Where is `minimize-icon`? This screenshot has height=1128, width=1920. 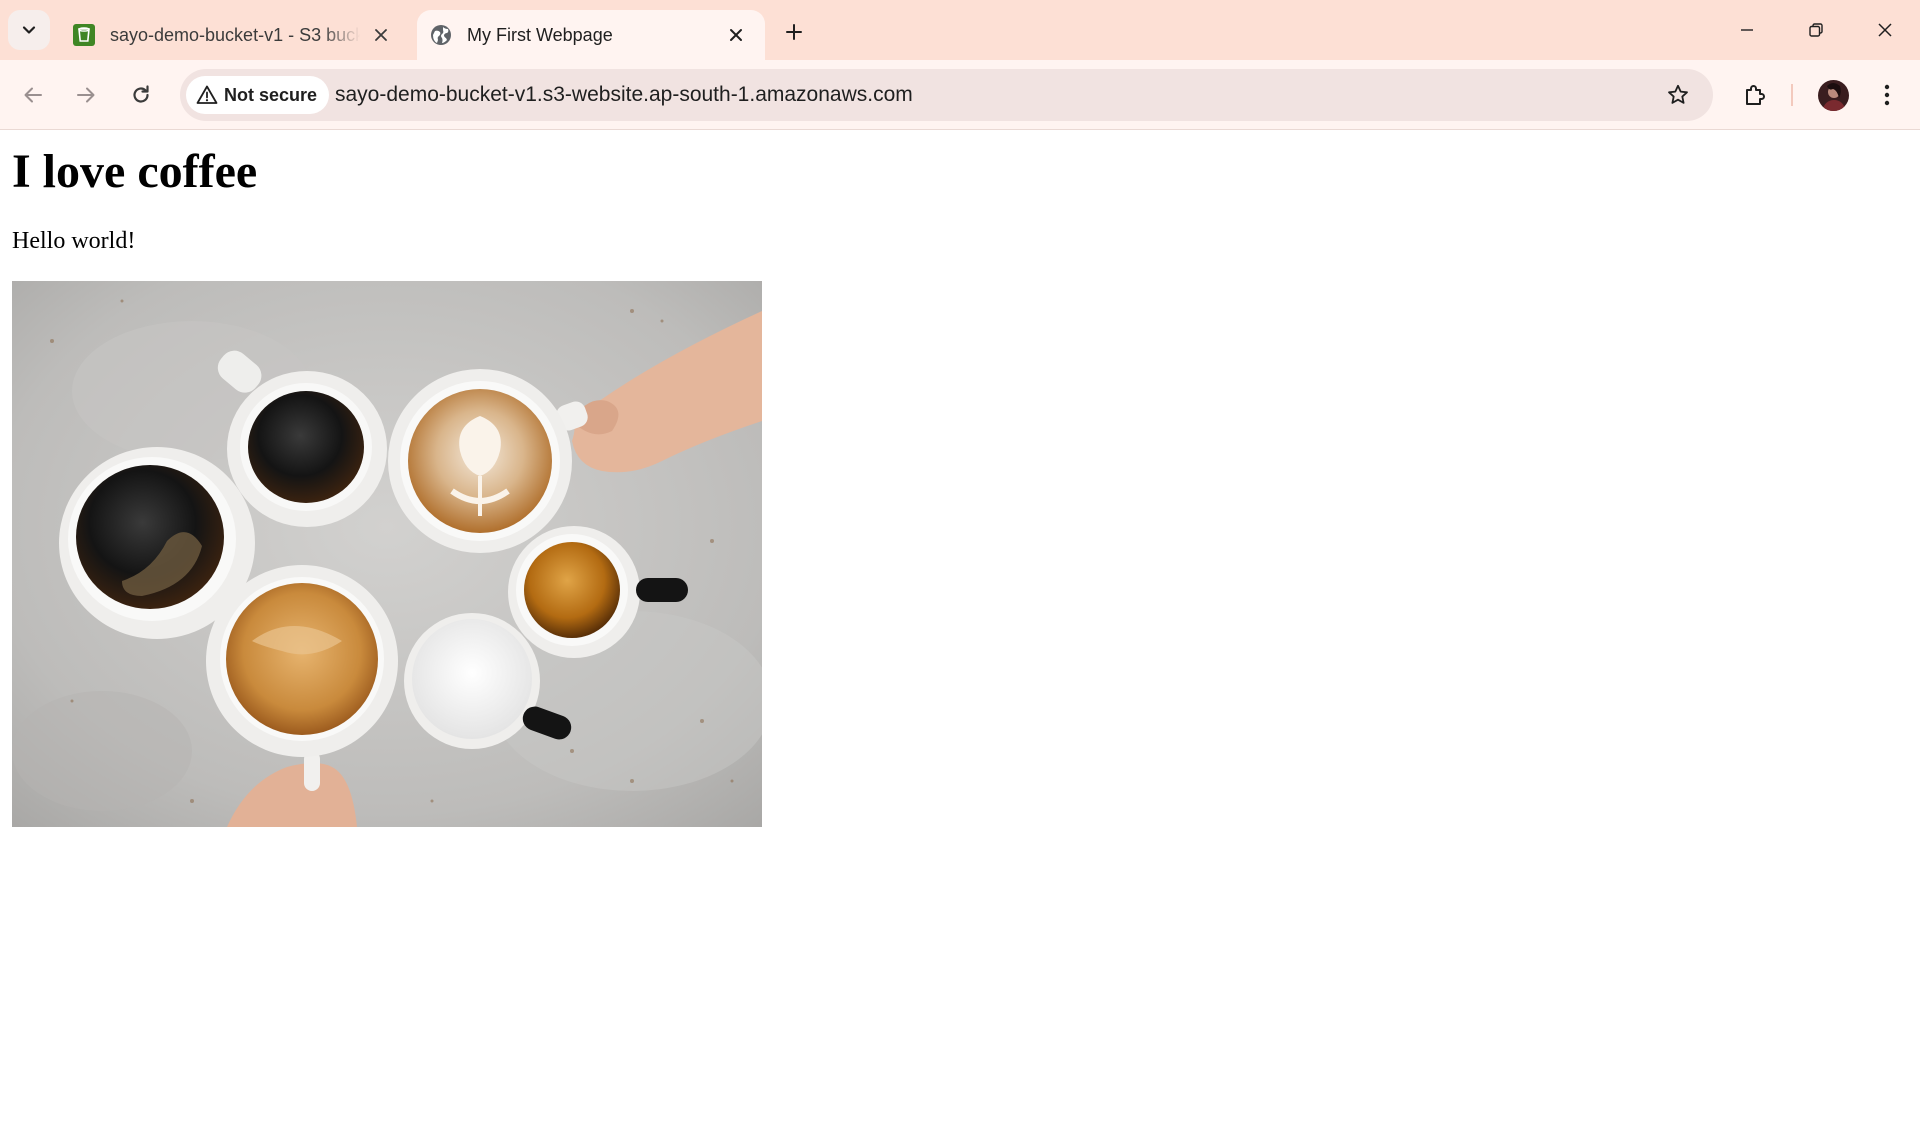 minimize-icon is located at coordinates (1747, 30).